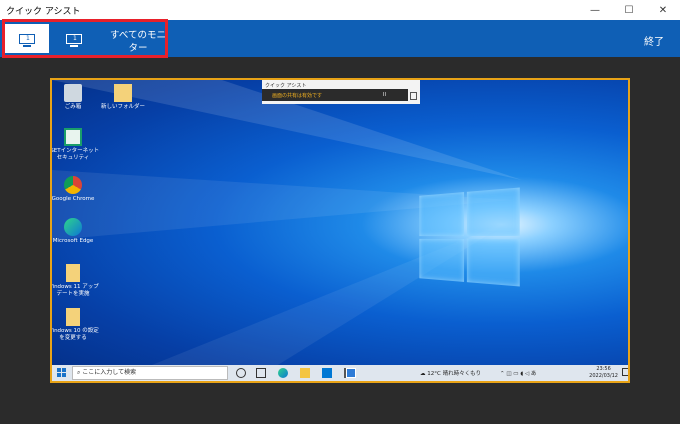 The image size is (680, 424). Describe the element at coordinates (75, 154) in the screenshot. I see `desktop-icon-label: ESETインターネットセキュリティ` at that location.